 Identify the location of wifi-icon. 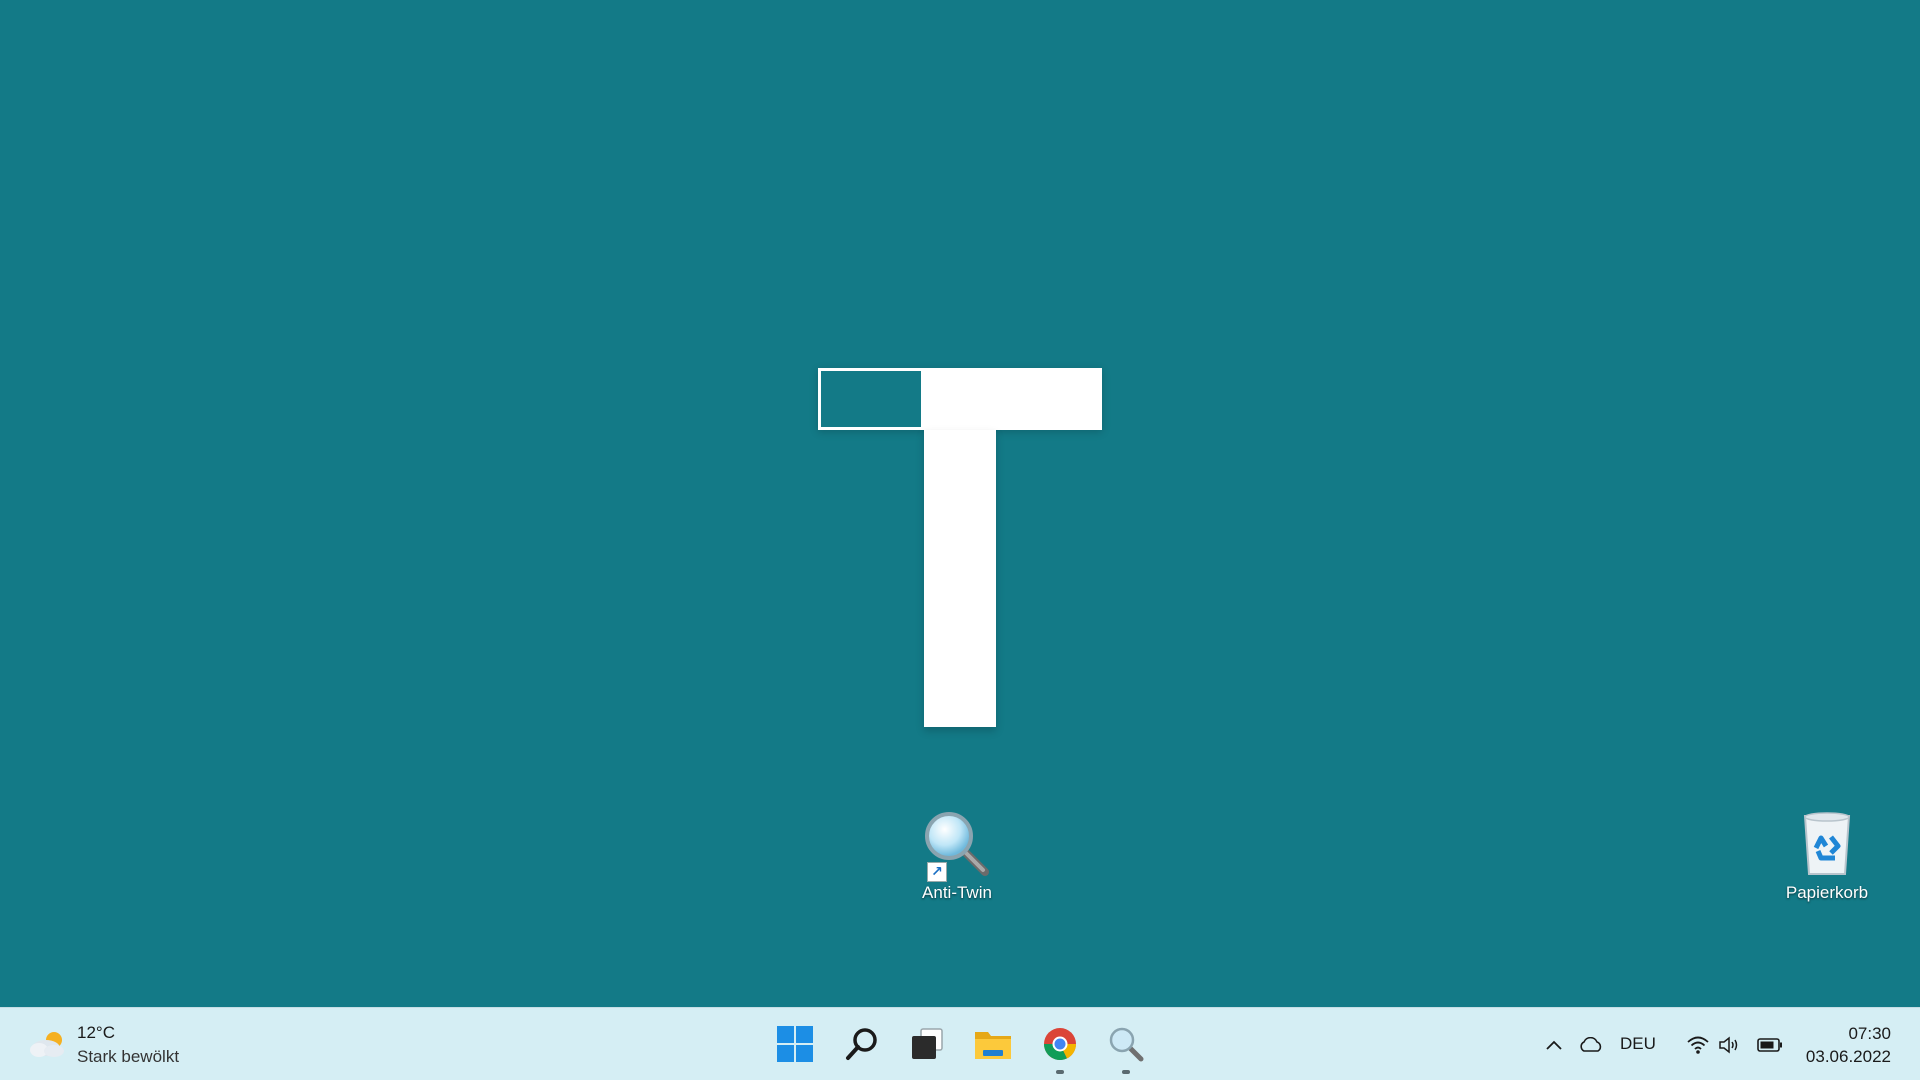
(1698, 1045).